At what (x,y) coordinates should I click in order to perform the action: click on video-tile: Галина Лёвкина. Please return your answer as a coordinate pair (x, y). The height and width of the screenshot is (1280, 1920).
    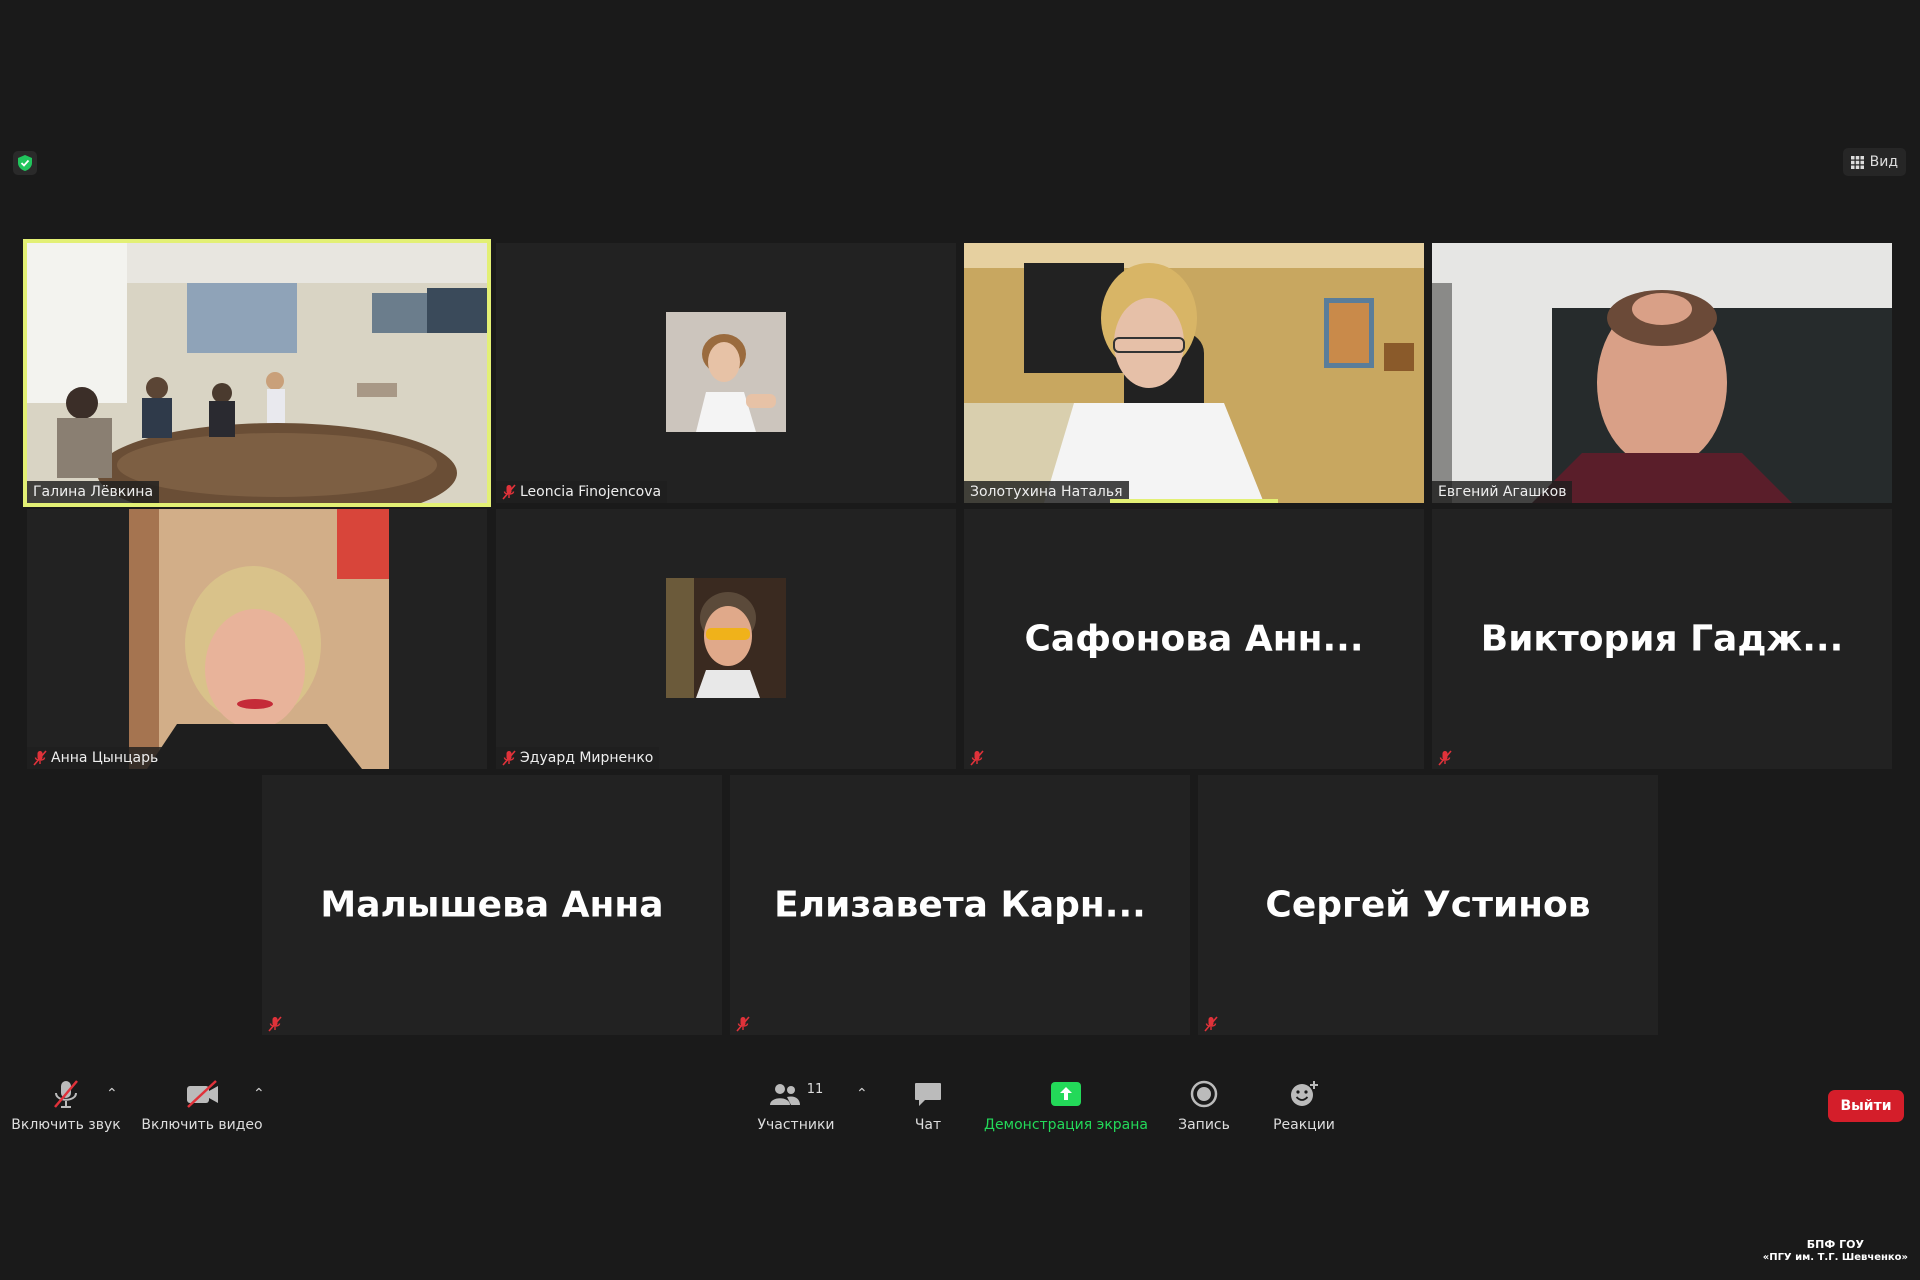
    Looking at the image, I should click on (257, 373).